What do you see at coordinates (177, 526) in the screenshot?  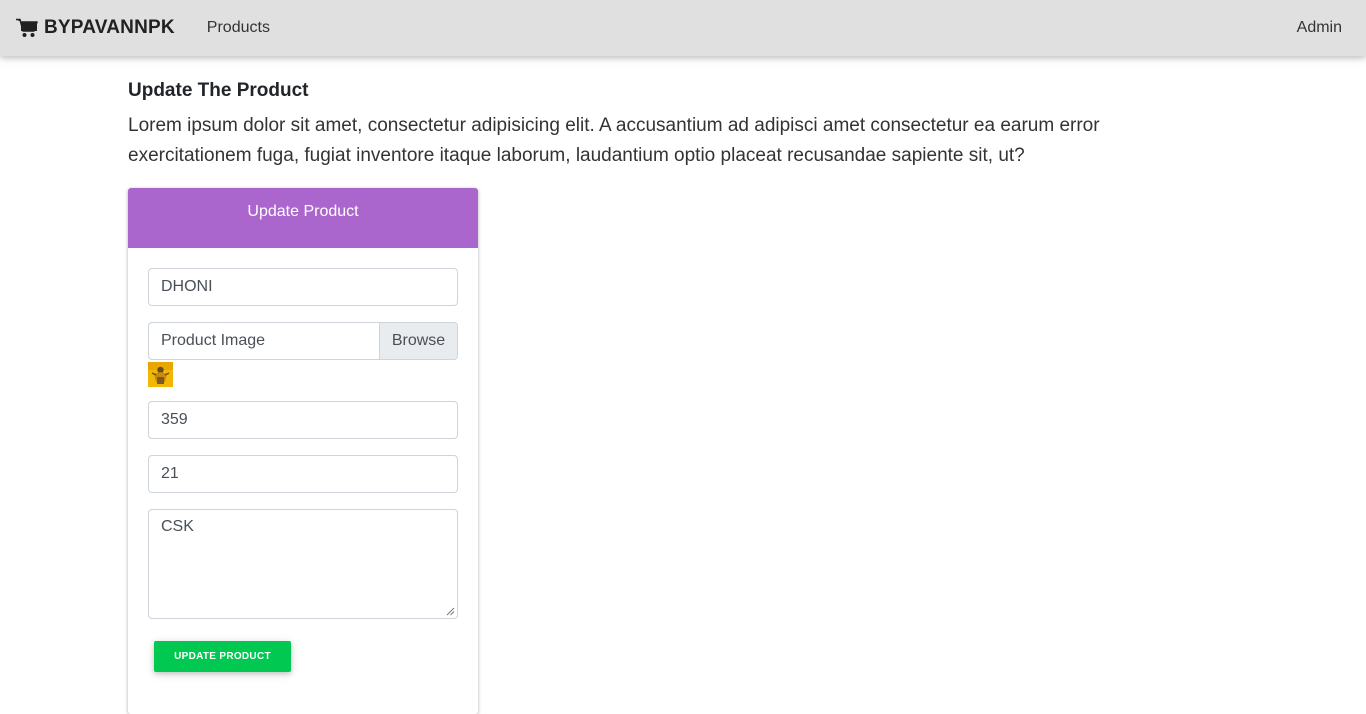 I see `textarea-value: CSK` at bounding box center [177, 526].